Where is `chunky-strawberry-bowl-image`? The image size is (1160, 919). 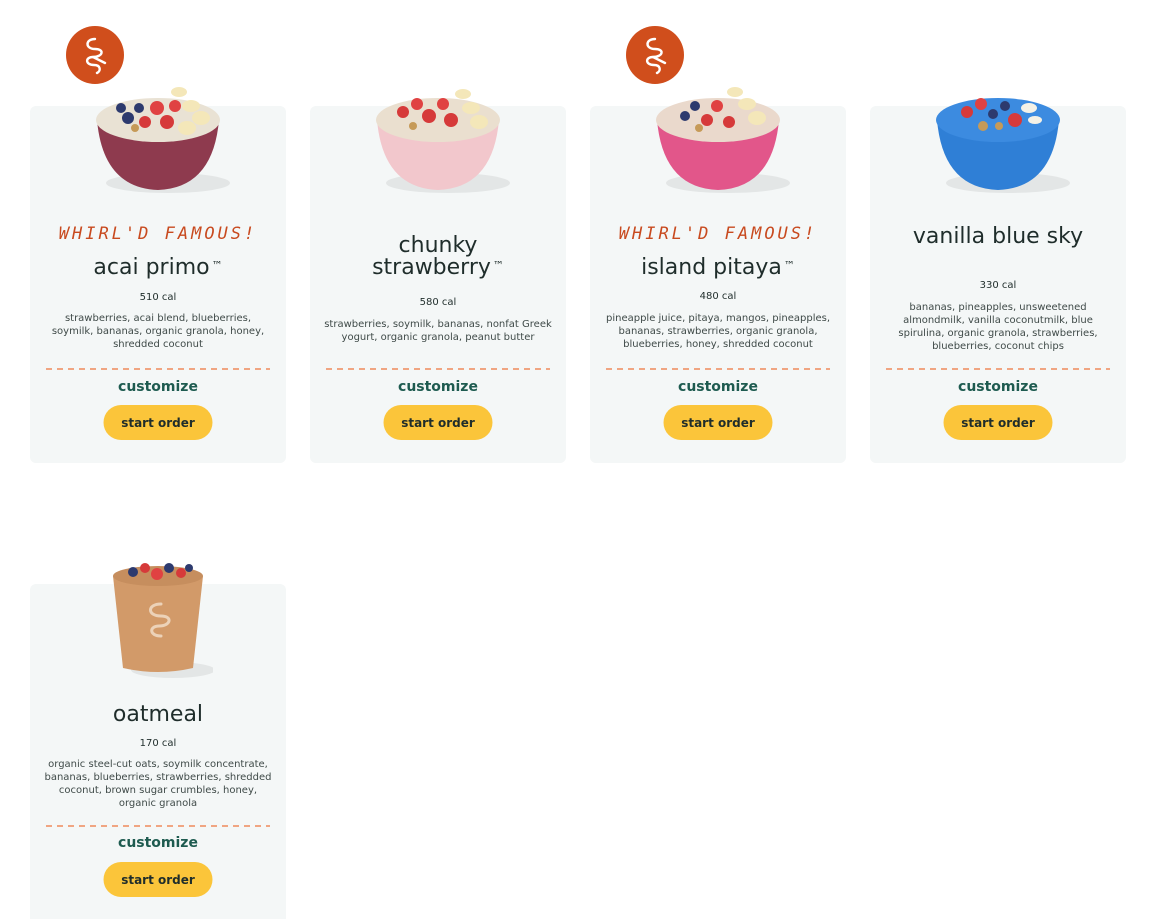 chunky-strawberry-bowl-image is located at coordinates (443, 141).